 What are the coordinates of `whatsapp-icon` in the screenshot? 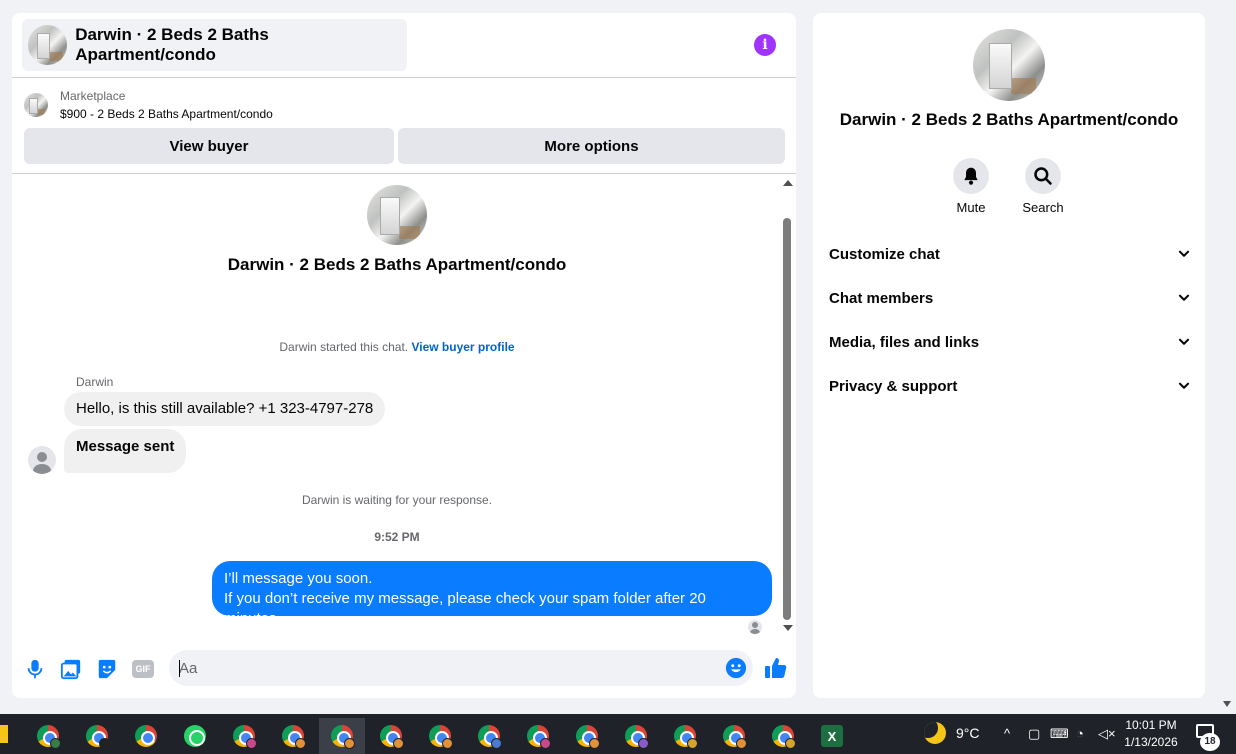 It's located at (195, 736).